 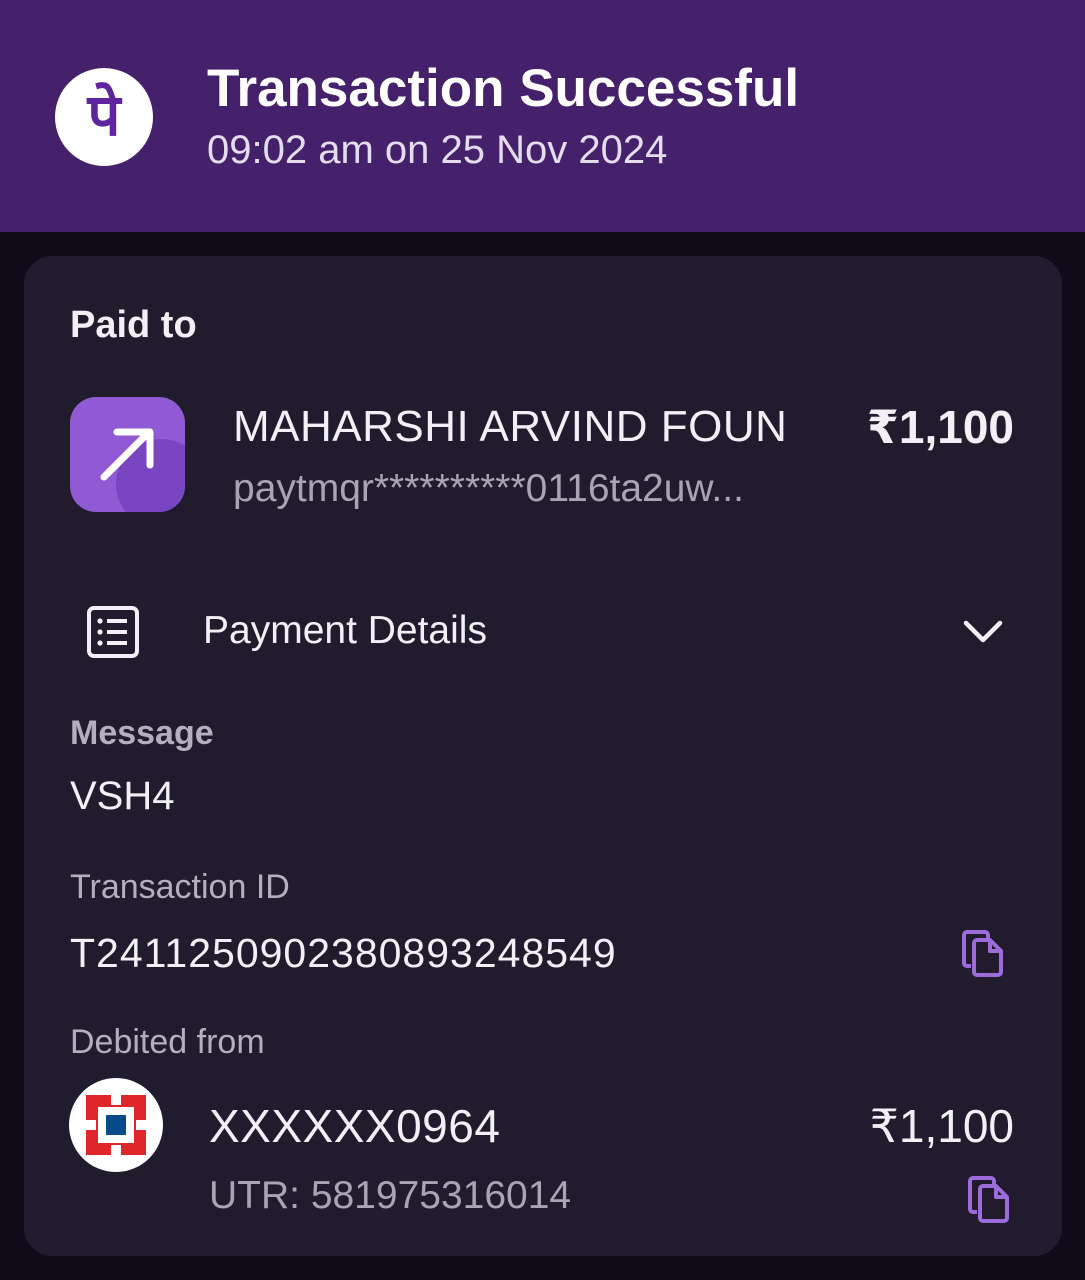 I want to click on phonepe-logo-glyph: पे, so click(x=104, y=115).